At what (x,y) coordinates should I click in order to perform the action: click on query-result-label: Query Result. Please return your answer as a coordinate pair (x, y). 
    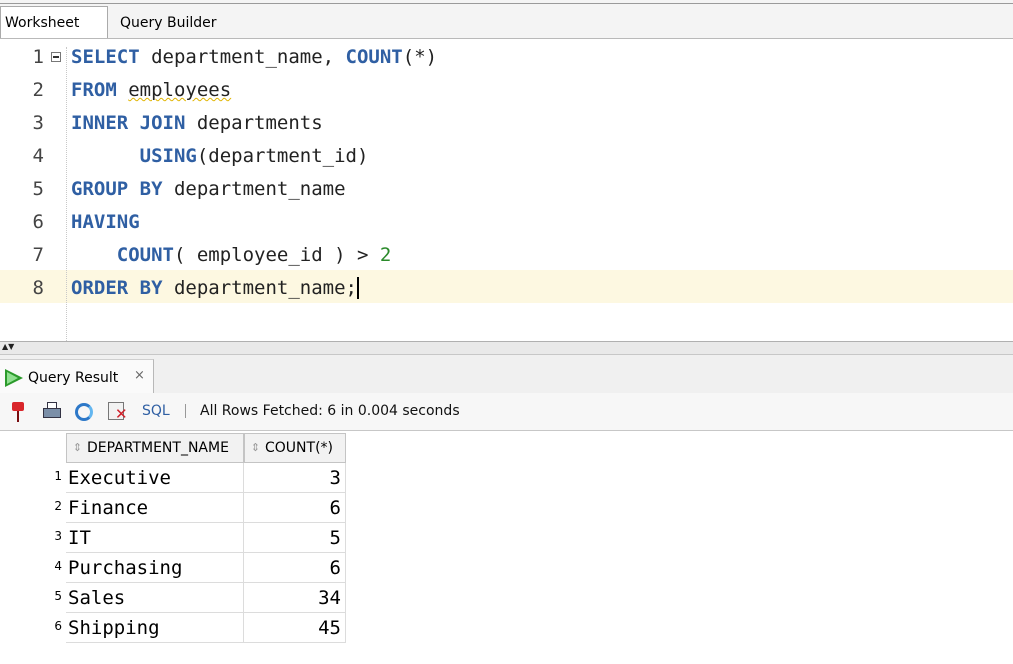
    Looking at the image, I should click on (73, 378).